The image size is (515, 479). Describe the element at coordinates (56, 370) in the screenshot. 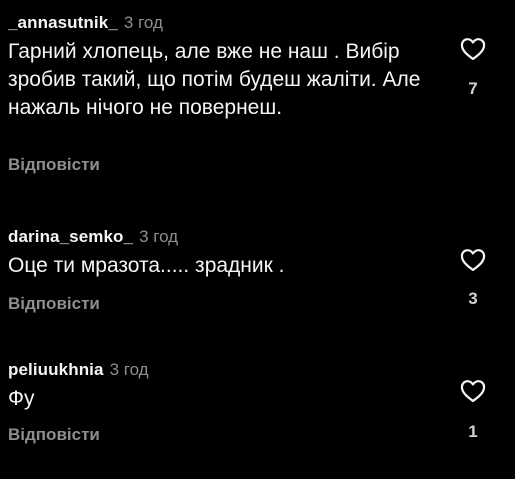

I see `comment-username: peliuukhnia` at that location.